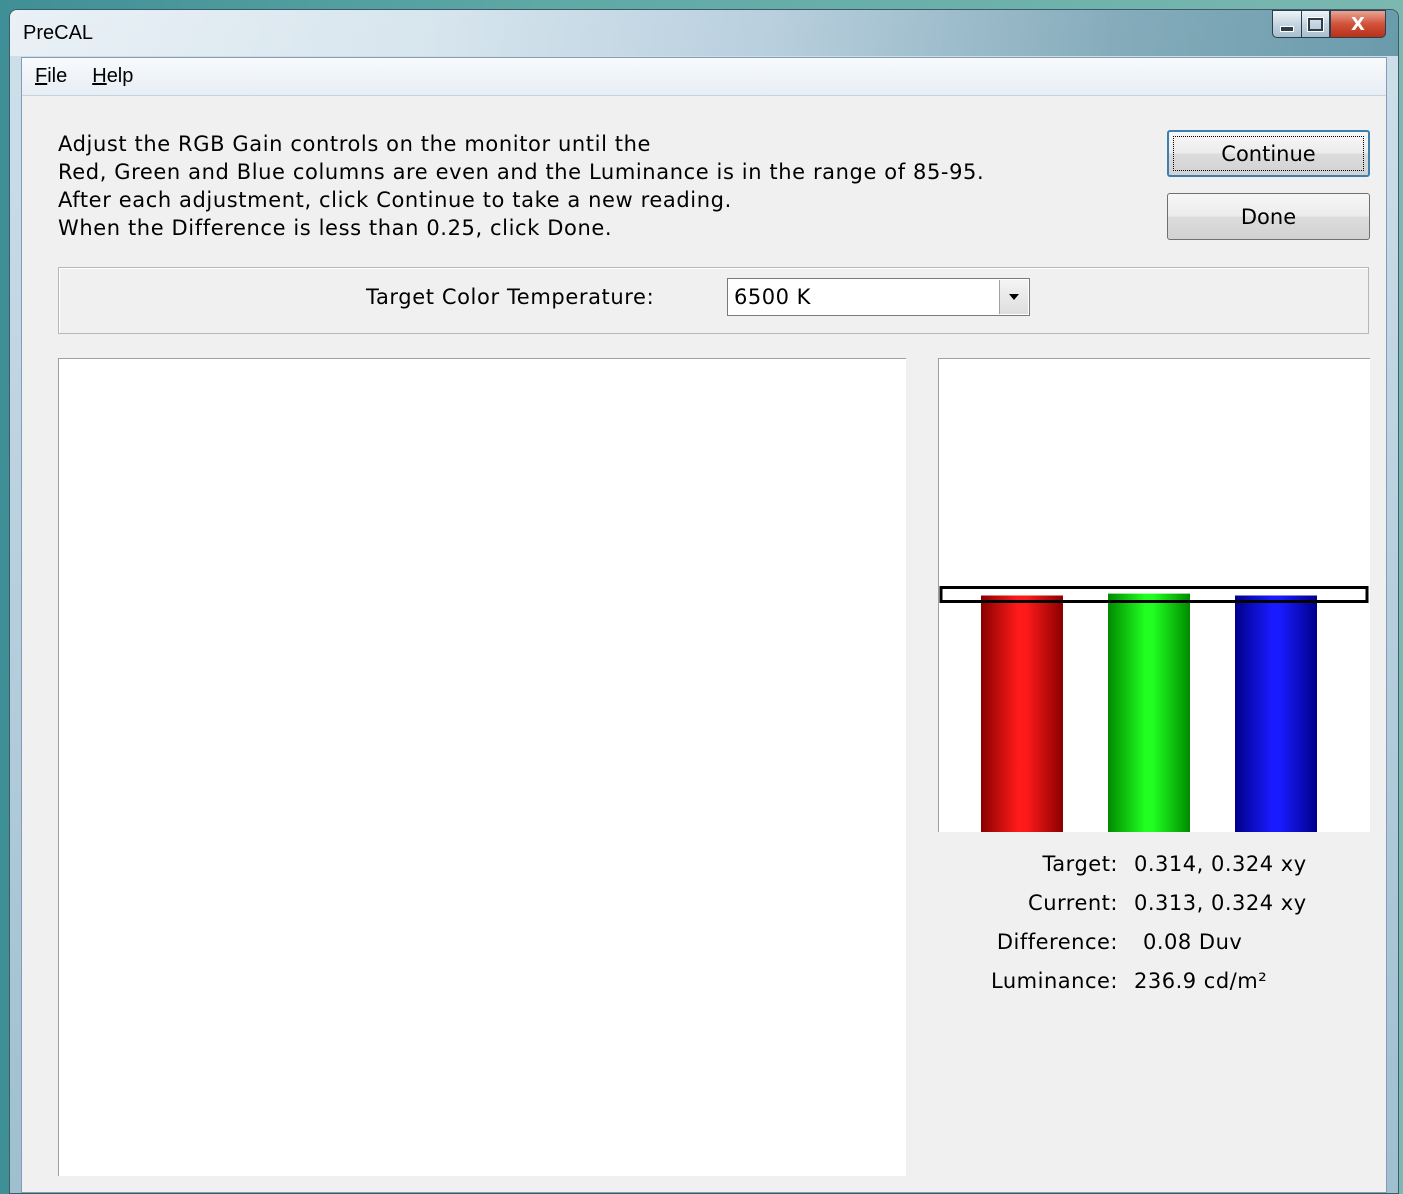 This screenshot has height=1194, width=1403. What do you see at coordinates (57, 76) in the screenshot?
I see `menu-file-label: ile` at bounding box center [57, 76].